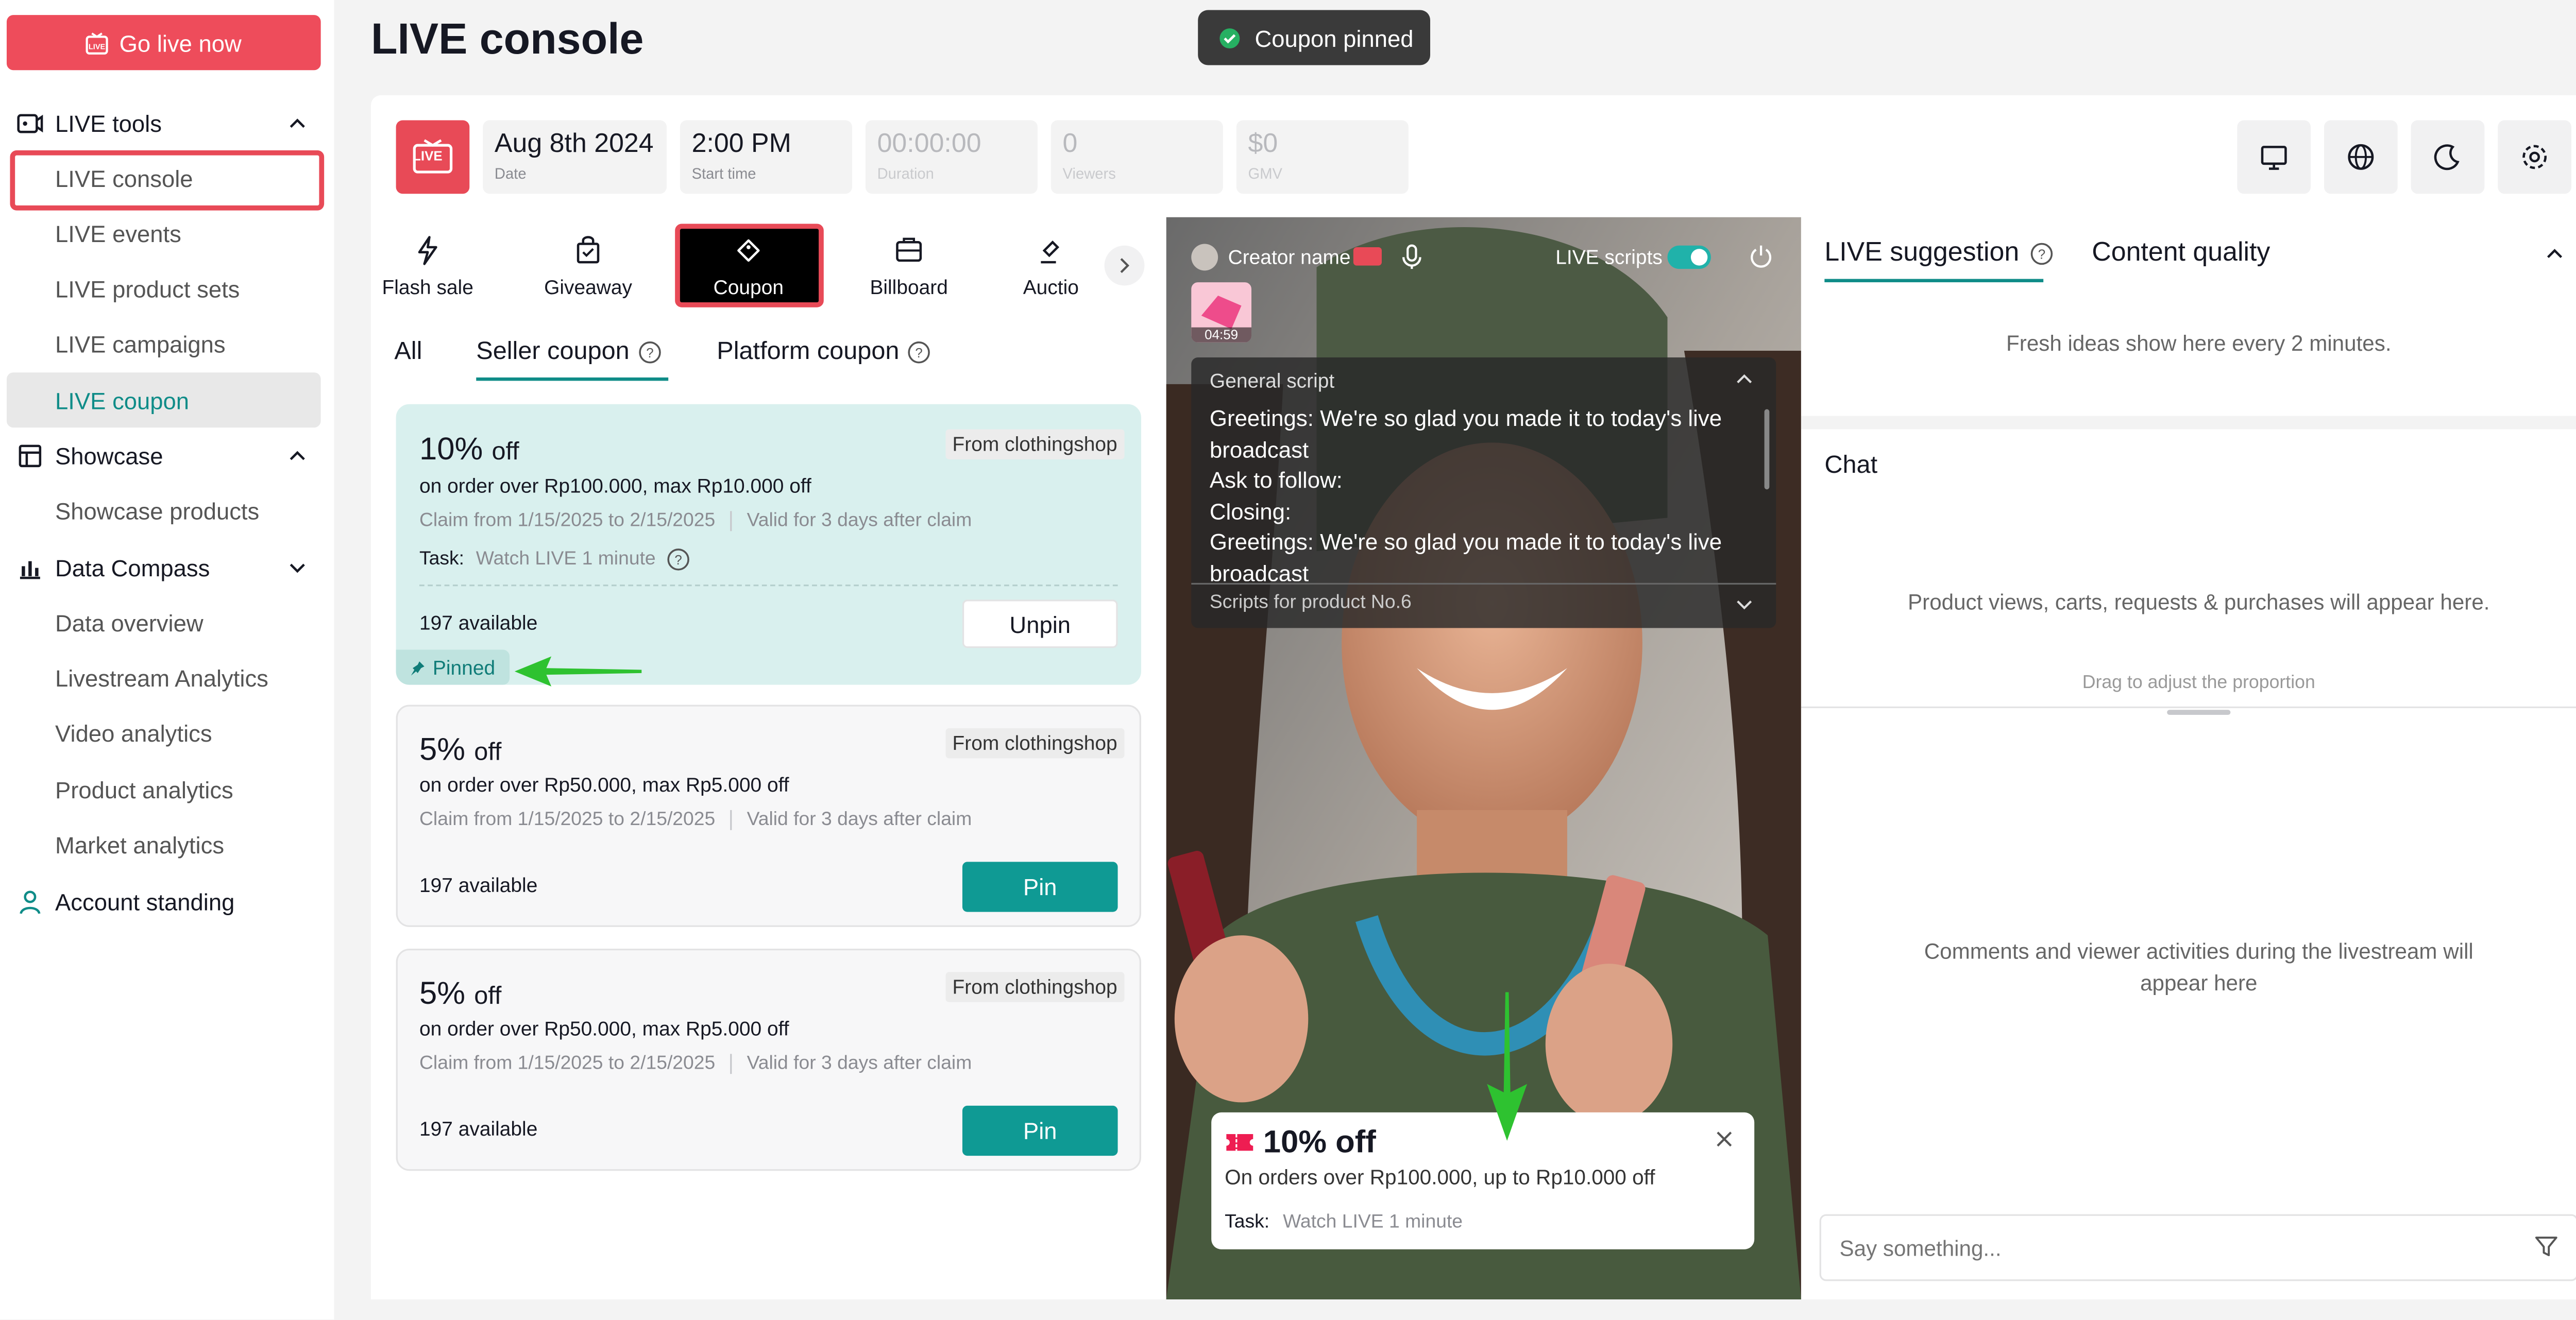  What do you see at coordinates (97, 46) in the screenshot?
I see `svg-text: LIVE` at bounding box center [97, 46].